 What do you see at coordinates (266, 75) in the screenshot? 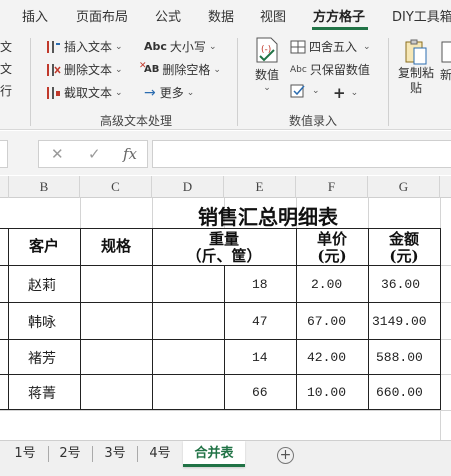
I see `numeric-label: 数值` at bounding box center [266, 75].